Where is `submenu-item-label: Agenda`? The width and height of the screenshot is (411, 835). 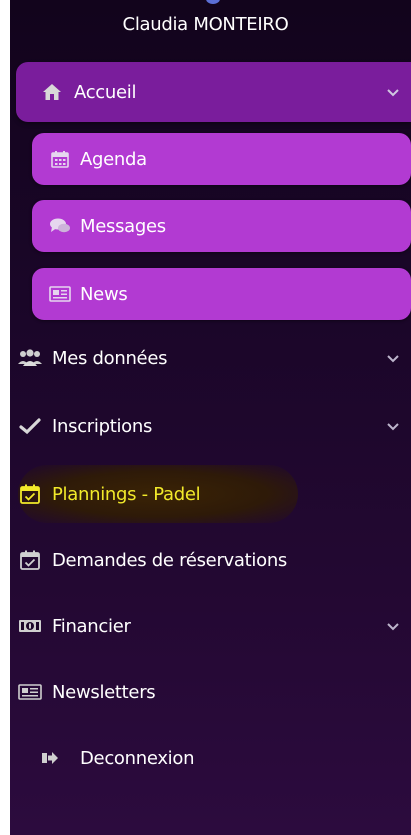
submenu-item-label: Agenda is located at coordinates (113, 159).